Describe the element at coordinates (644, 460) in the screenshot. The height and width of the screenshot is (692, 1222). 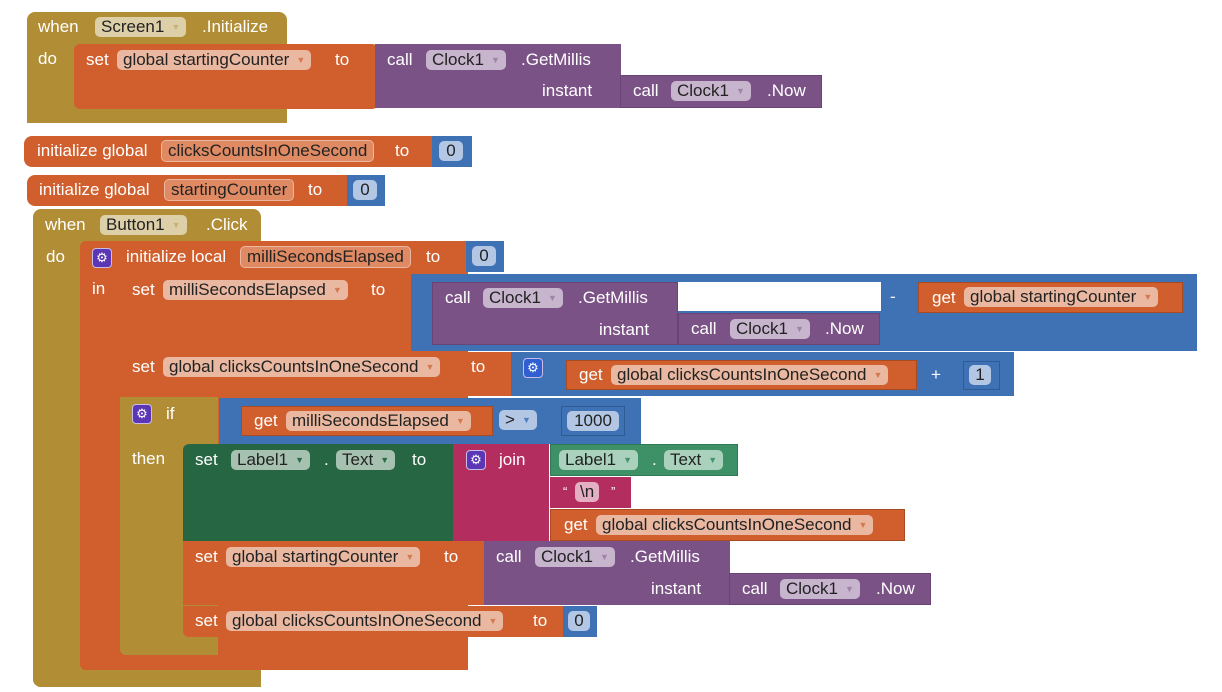
I see `label-text-getter-block: Label1 ▼ . Text ▼` at that location.